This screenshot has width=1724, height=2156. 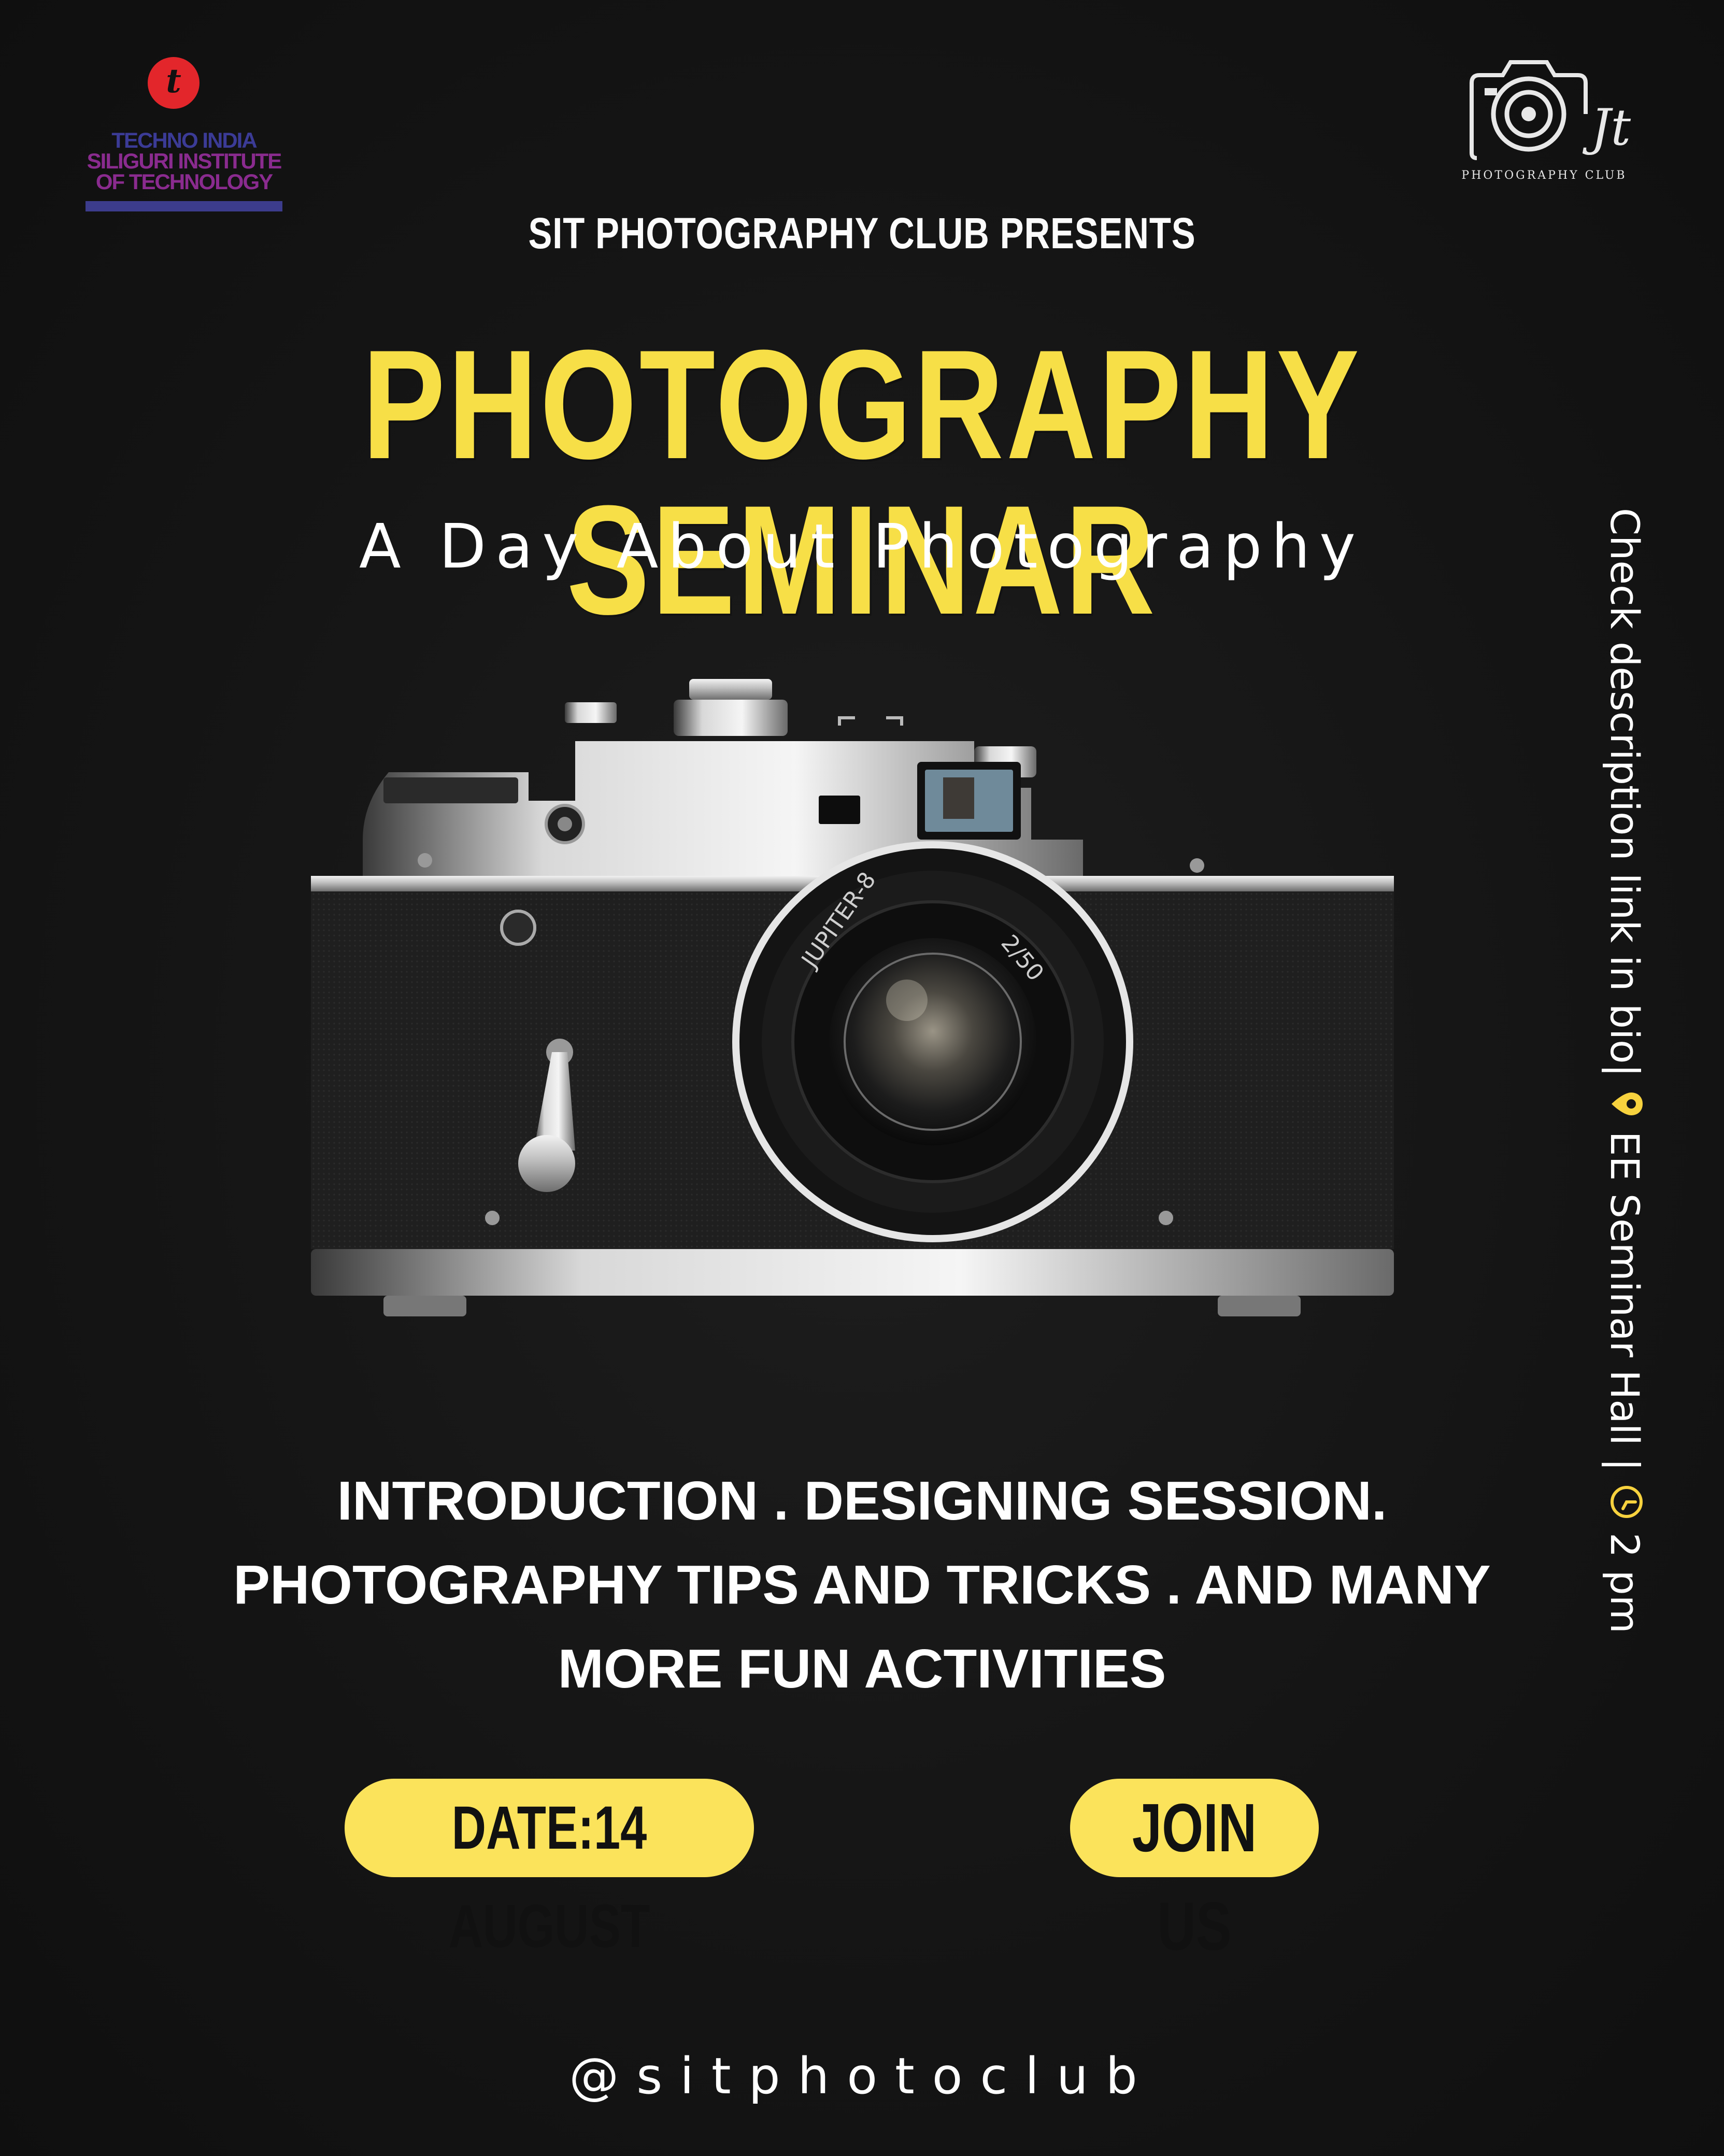 What do you see at coordinates (862, 546) in the screenshot?
I see `event-subtitle: A Day About Photography` at bounding box center [862, 546].